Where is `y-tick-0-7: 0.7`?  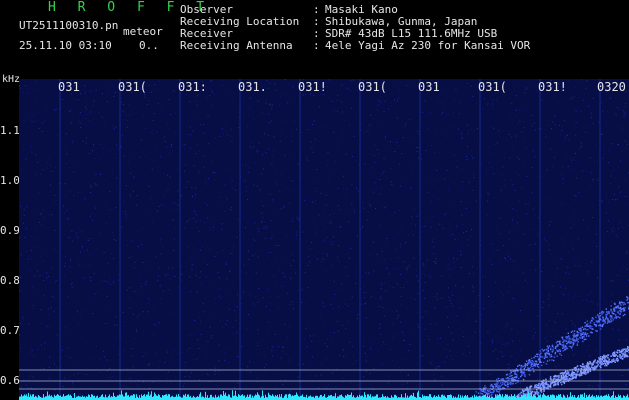 y-tick-0-7: 0.7 is located at coordinates (10, 330).